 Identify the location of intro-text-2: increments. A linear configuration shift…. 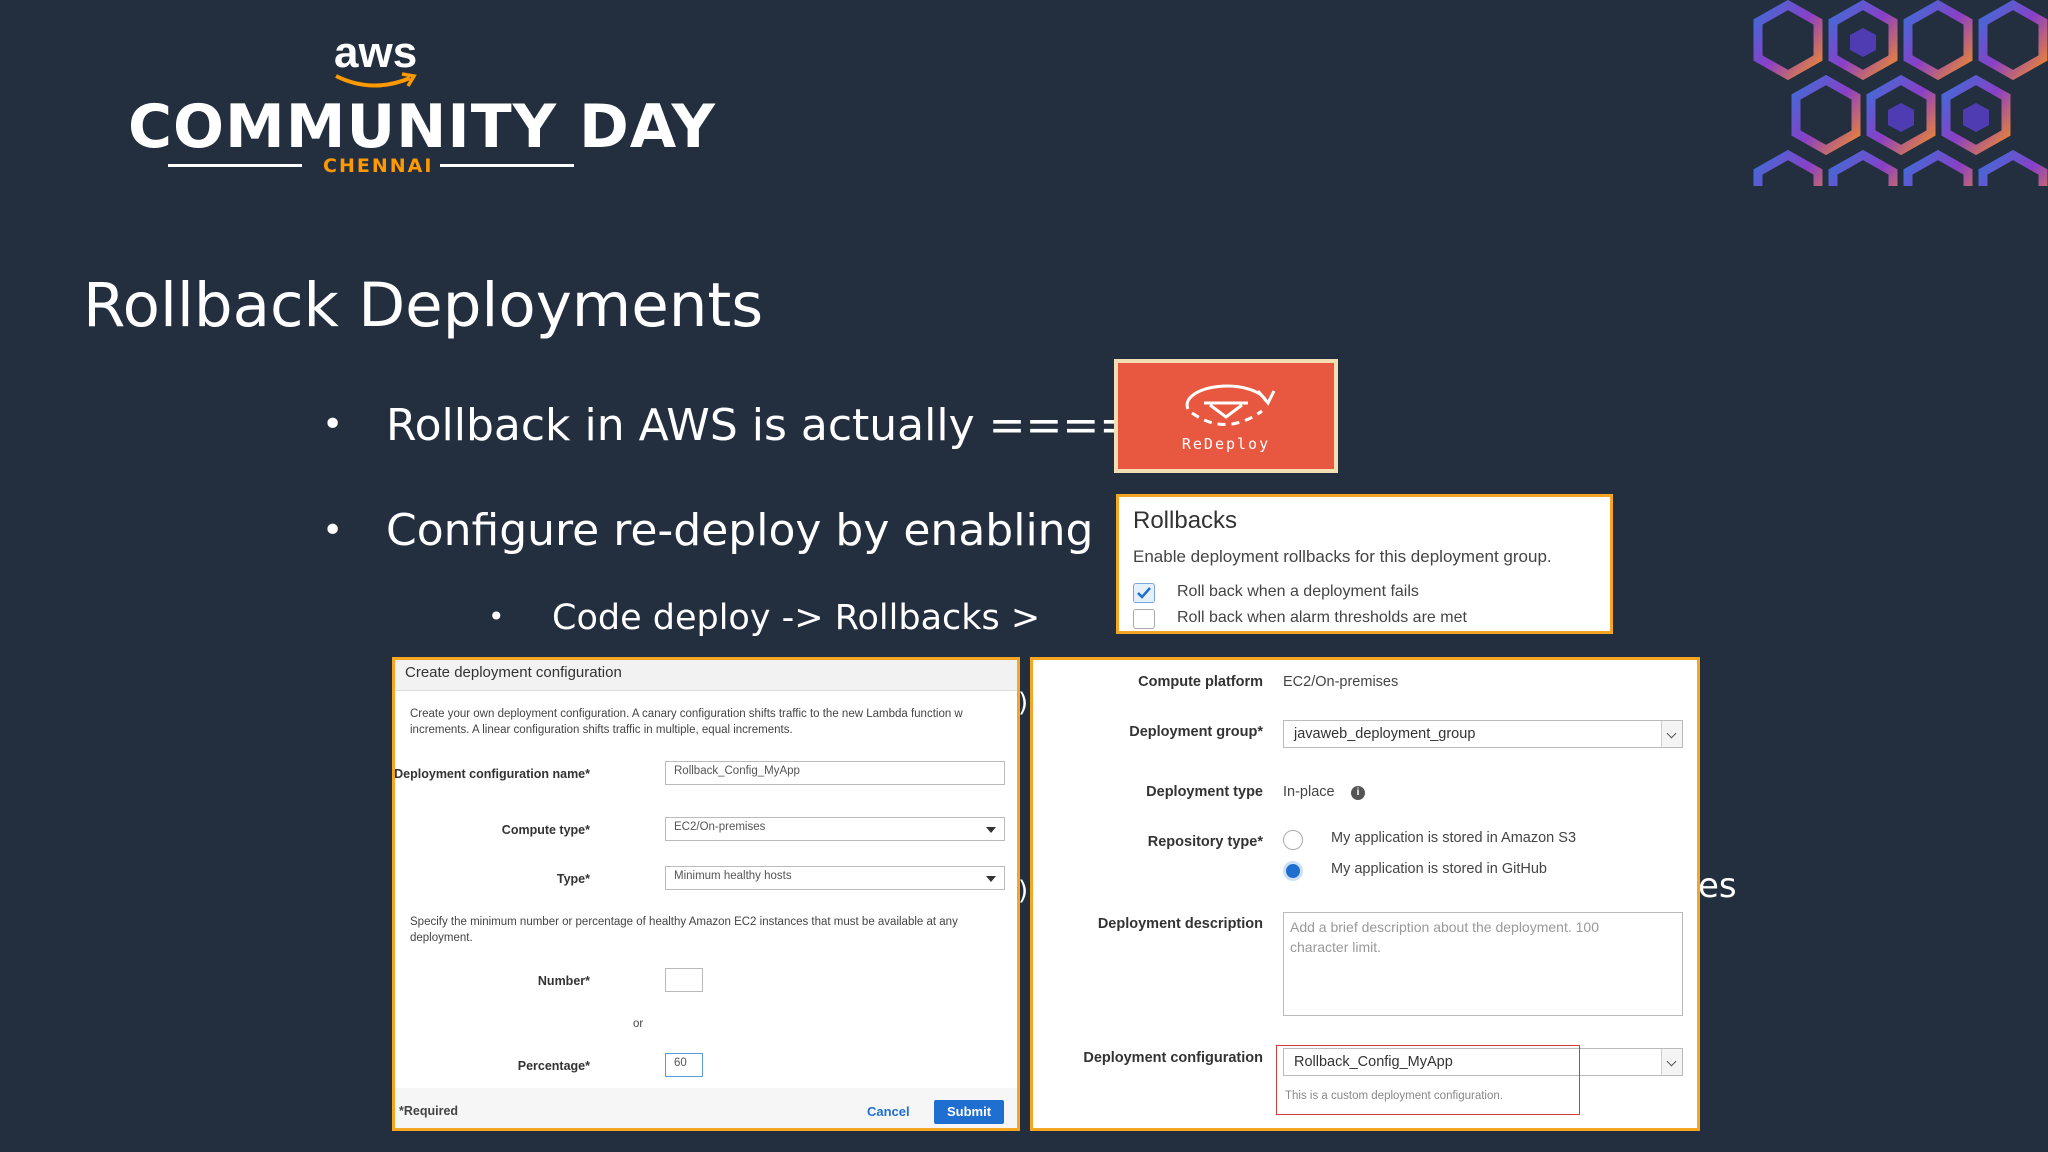
(601, 730).